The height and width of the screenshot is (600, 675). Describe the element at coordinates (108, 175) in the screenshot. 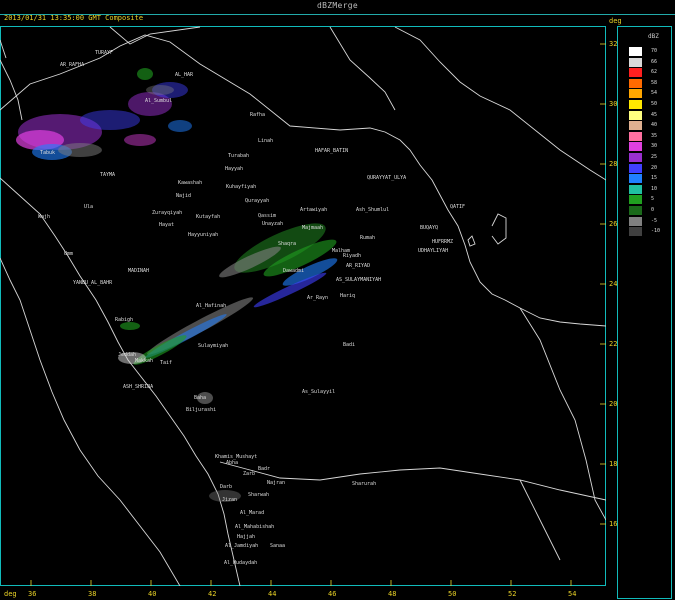

I see `place-label: TAYMA` at that location.